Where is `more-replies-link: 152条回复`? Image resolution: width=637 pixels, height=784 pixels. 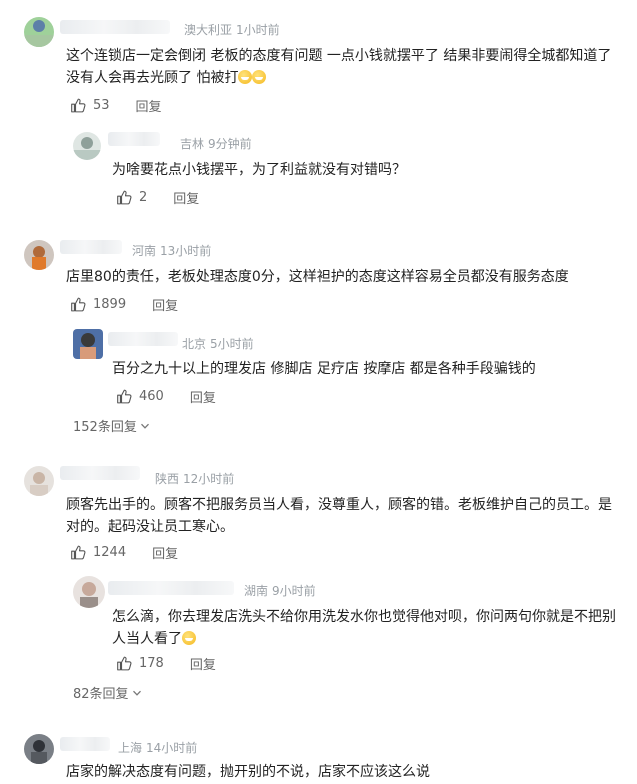
more-replies-link: 152条回复 is located at coordinates (111, 425).